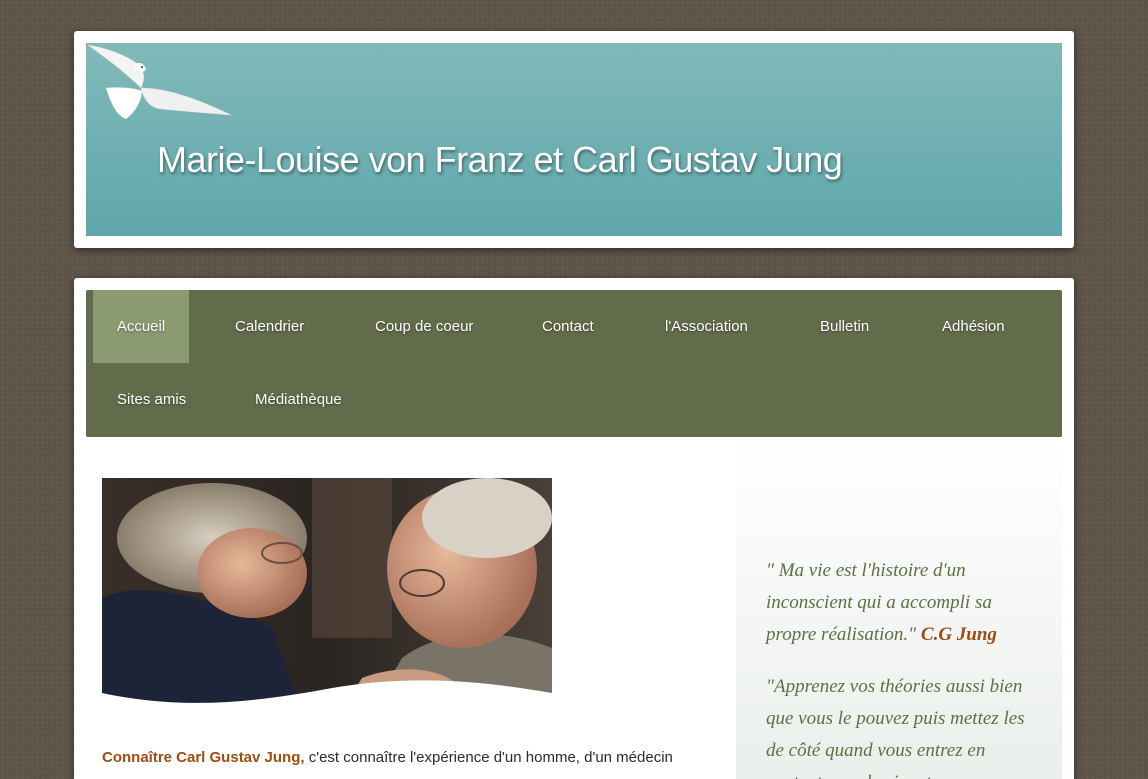 The image size is (1148, 779). What do you see at coordinates (844, 326) in the screenshot?
I see `nav-item-bulletin: Bulletin` at bounding box center [844, 326].